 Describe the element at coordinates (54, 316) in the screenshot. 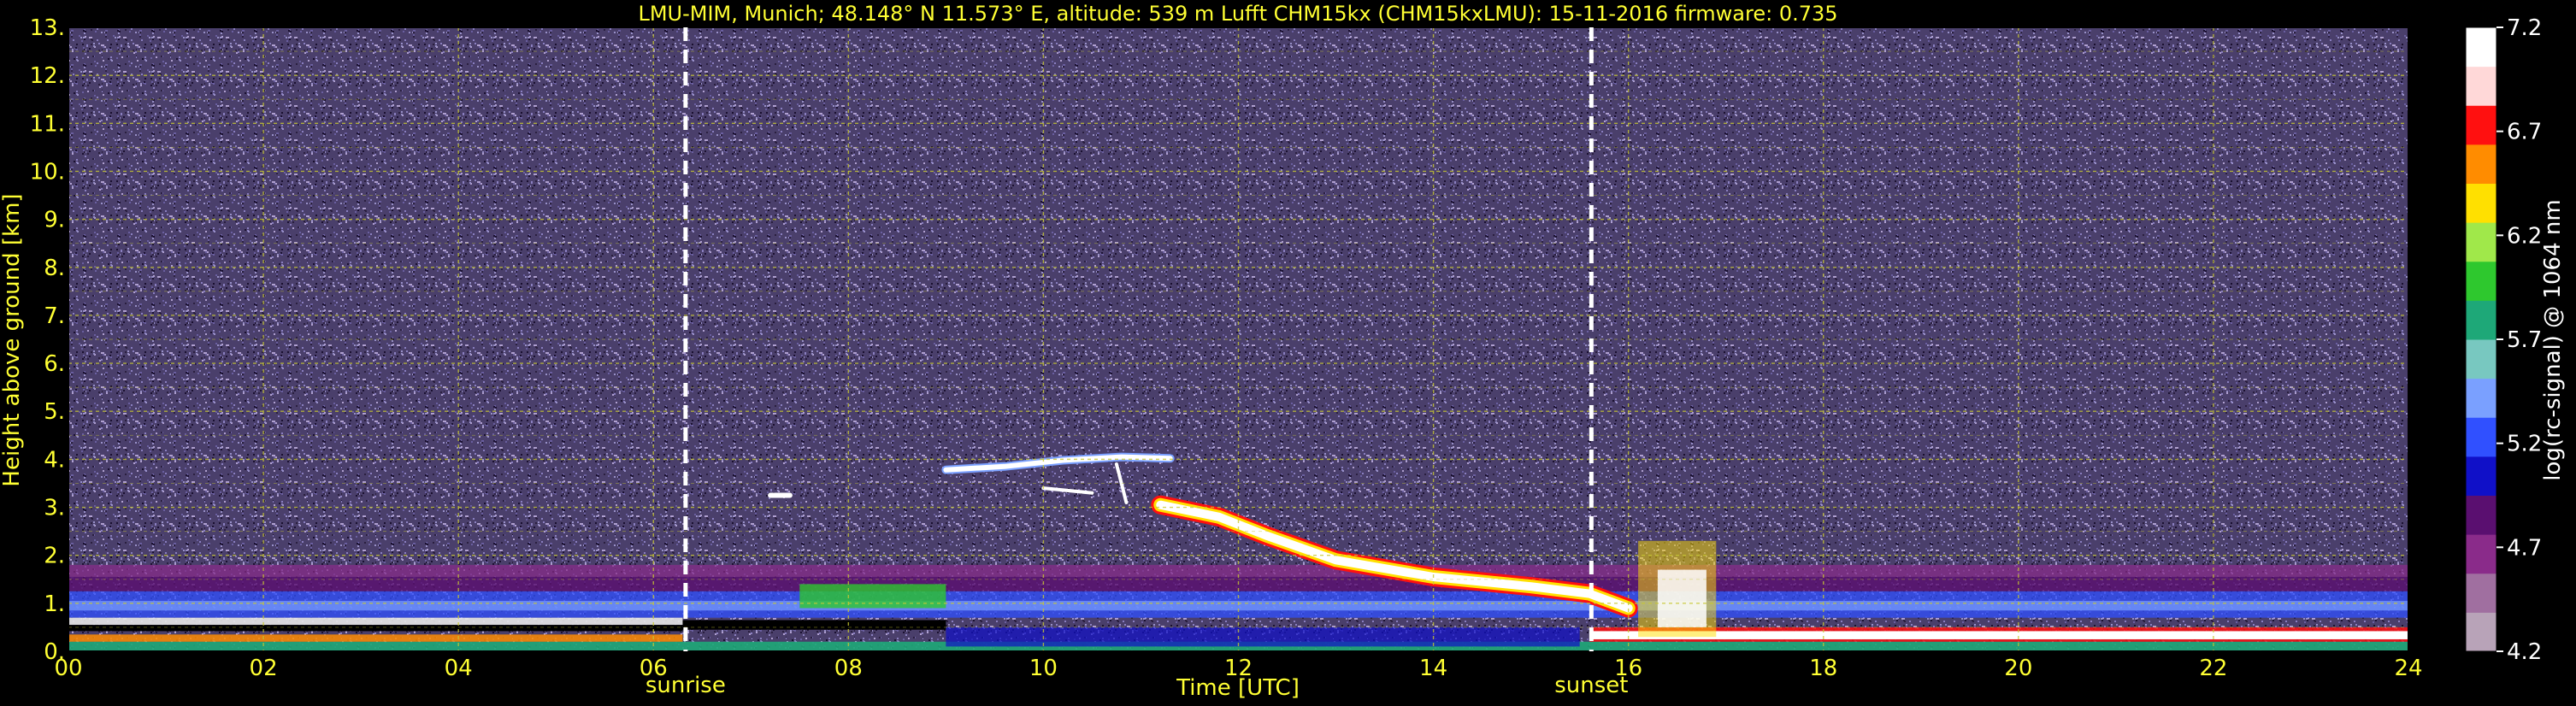

I see `y-tick-label: 7.` at that location.